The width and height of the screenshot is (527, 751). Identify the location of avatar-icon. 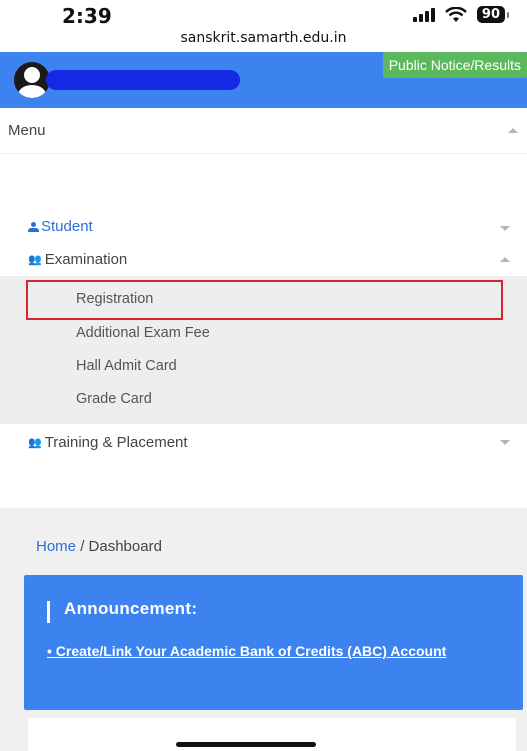
(32, 80).